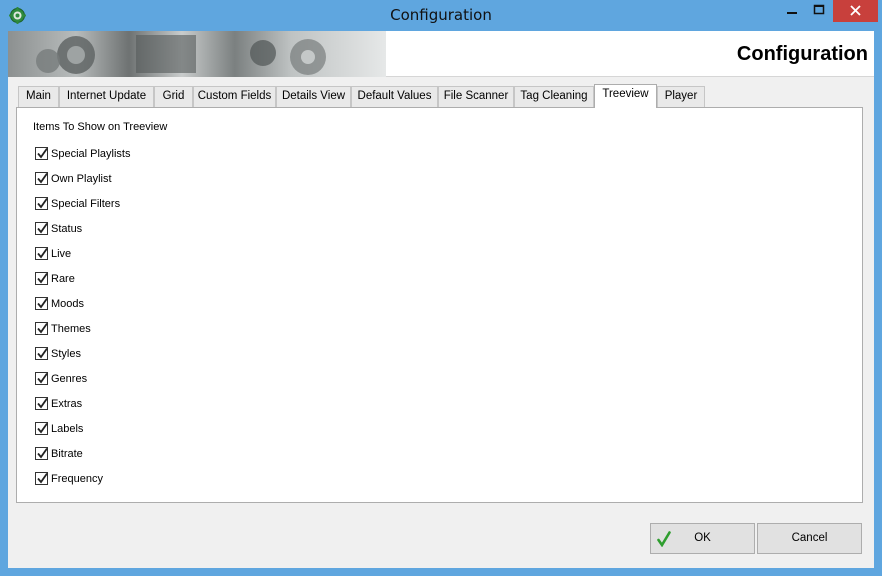  What do you see at coordinates (625, 96) in the screenshot?
I see `tab-treeview: Treeview` at bounding box center [625, 96].